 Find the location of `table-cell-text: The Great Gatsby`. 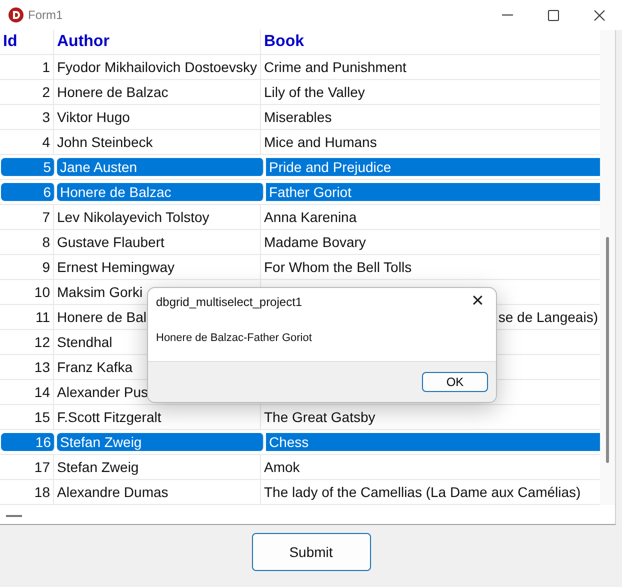

table-cell-text: The Great Gatsby is located at coordinates (319, 417).